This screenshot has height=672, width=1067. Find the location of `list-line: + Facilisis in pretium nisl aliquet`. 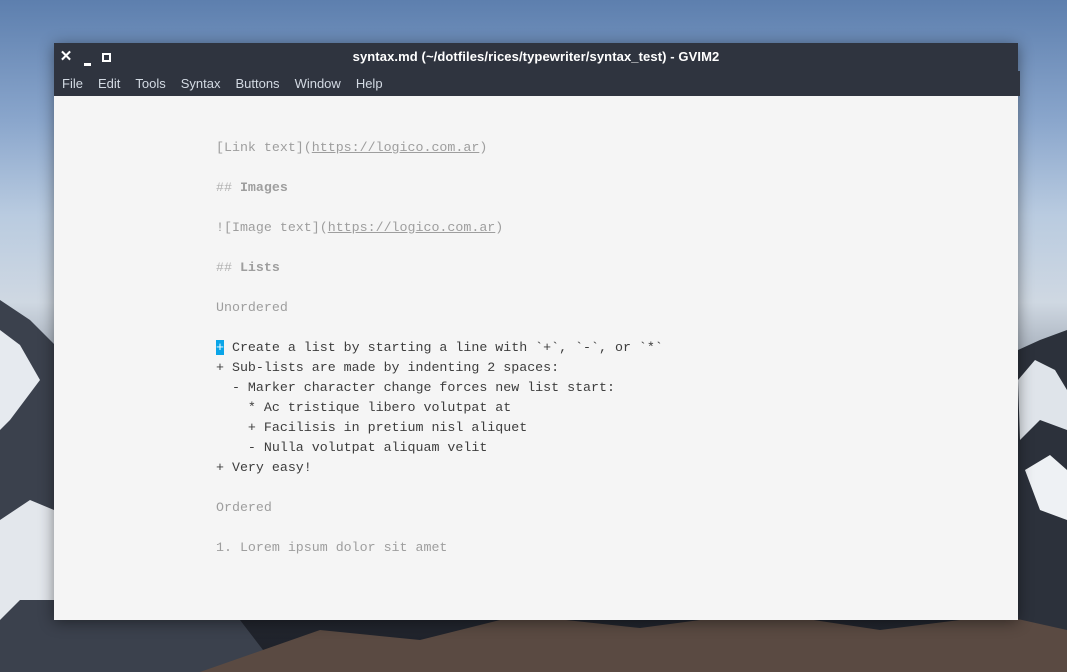

list-line: + Facilisis in pretium nisl aliquet is located at coordinates (372, 427).